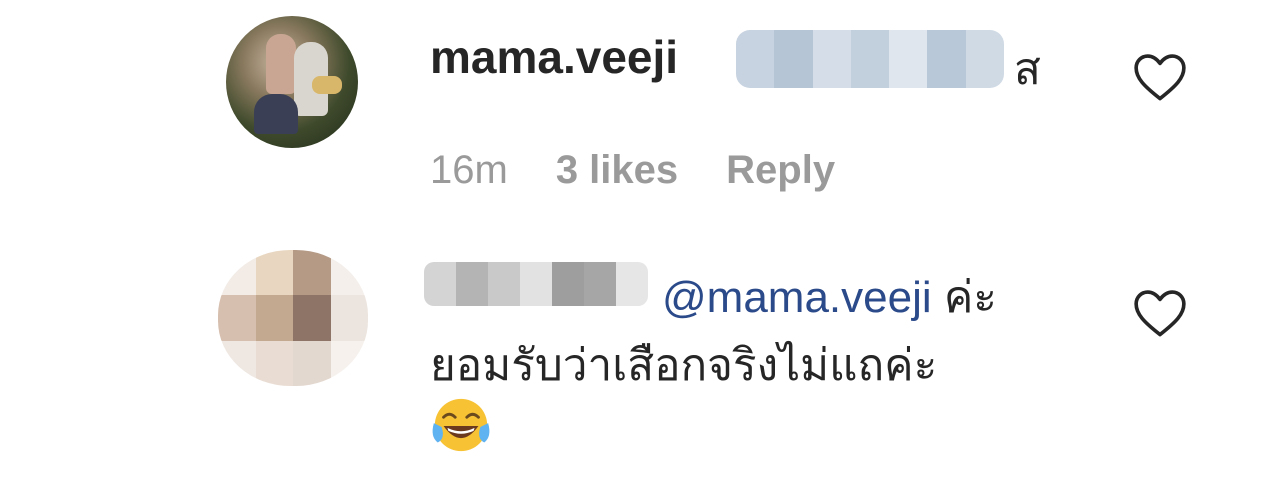 The image size is (1280, 488). What do you see at coordinates (797, 297) in the screenshot?
I see `mention-link: @mama.veeji` at bounding box center [797, 297].